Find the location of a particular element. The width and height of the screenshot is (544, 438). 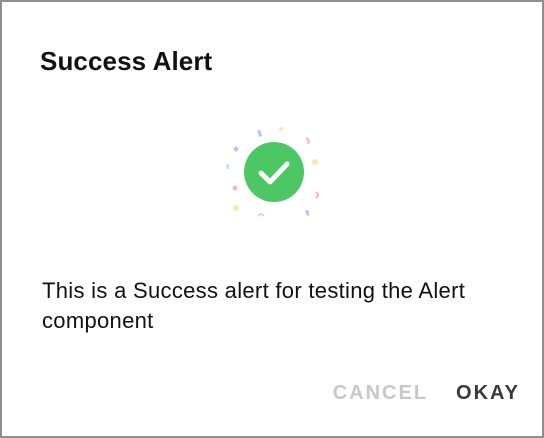

dialog-actions: CANCEL OKAY is located at coordinates (426, 393).